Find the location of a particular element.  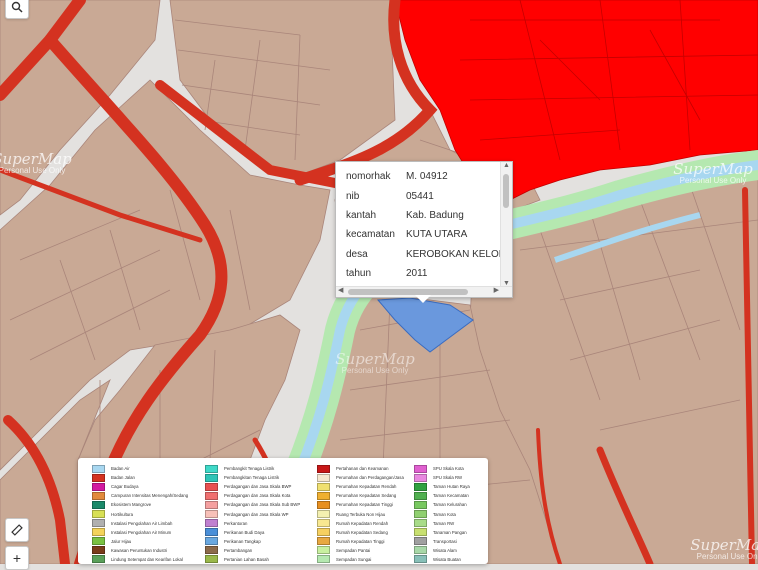

attribute-value: M. 04912 is located at coordinates (426, 177).